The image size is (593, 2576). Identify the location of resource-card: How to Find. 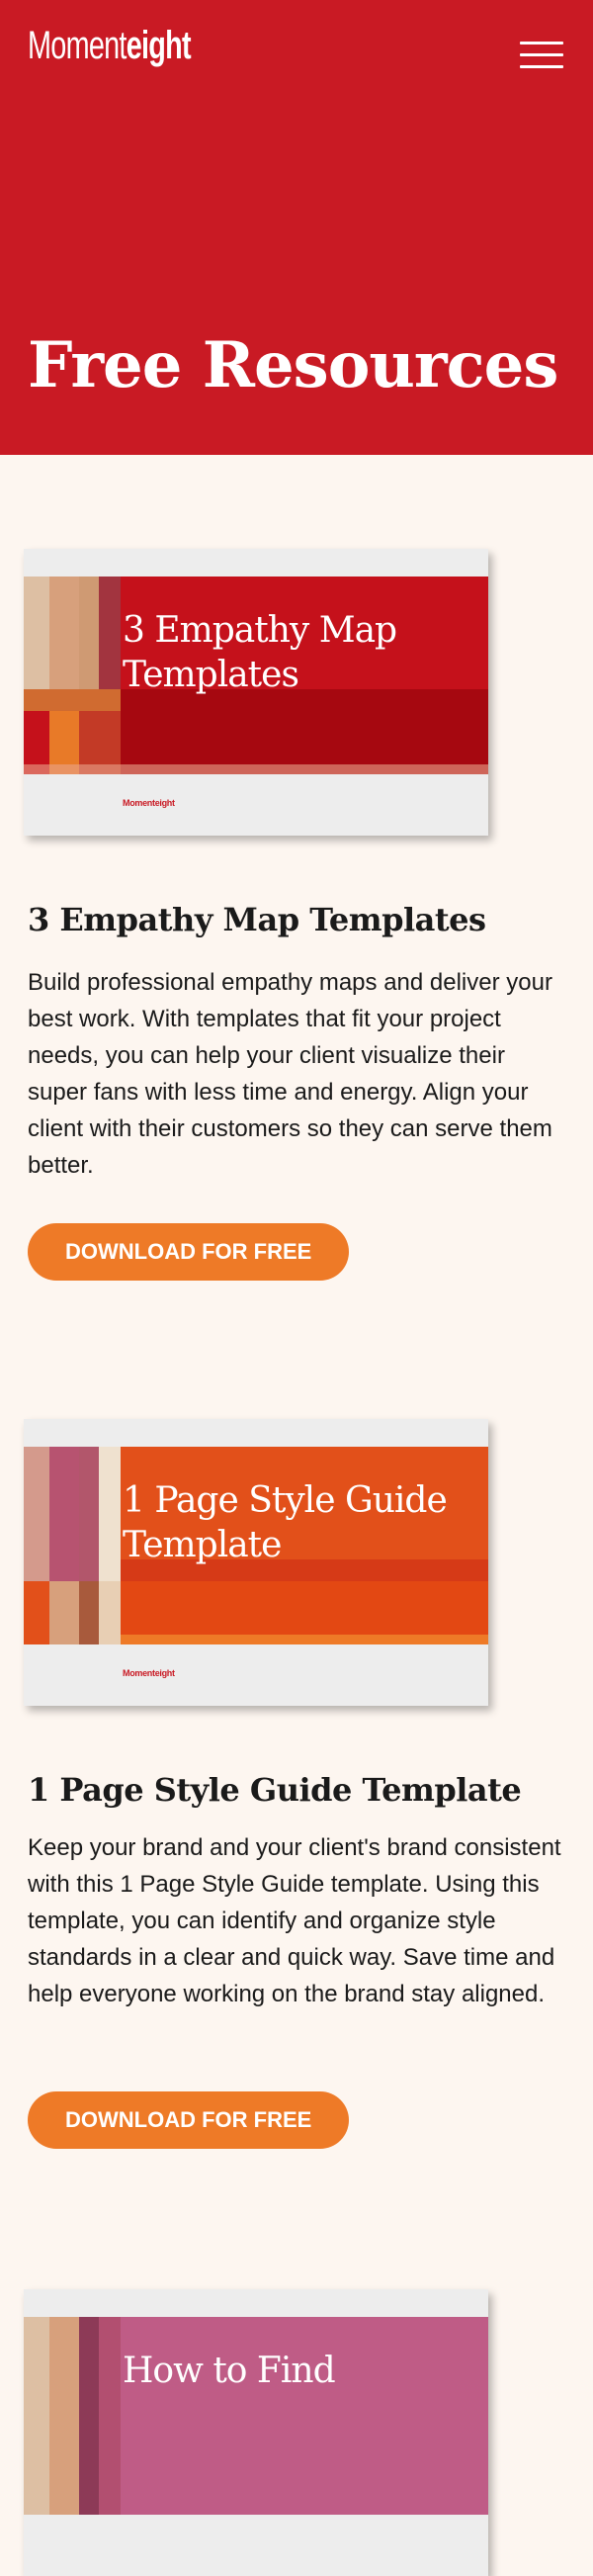
(296, 2385).